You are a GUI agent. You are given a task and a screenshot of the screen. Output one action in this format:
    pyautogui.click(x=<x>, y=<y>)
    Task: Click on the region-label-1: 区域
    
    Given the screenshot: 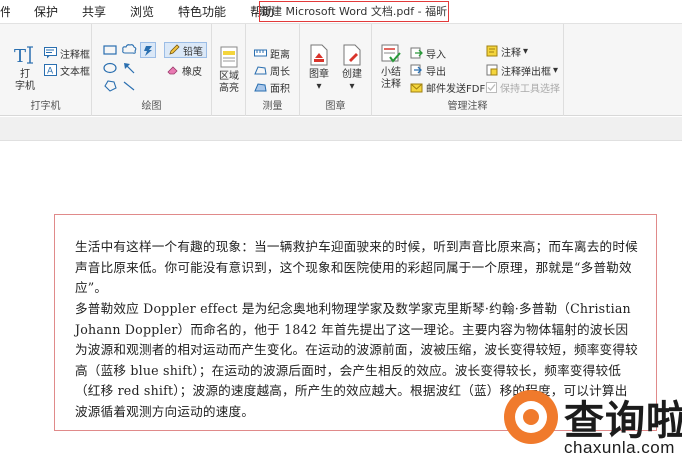 What is the action you would take?
    pyautogui.click(x=229, y=76)
    